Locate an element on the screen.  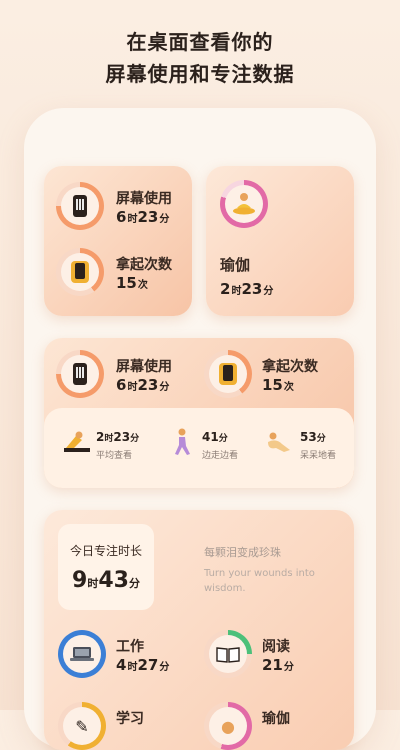
yoga-widget: 瑜伽 2时23分 is located at coordinates (280, 241).